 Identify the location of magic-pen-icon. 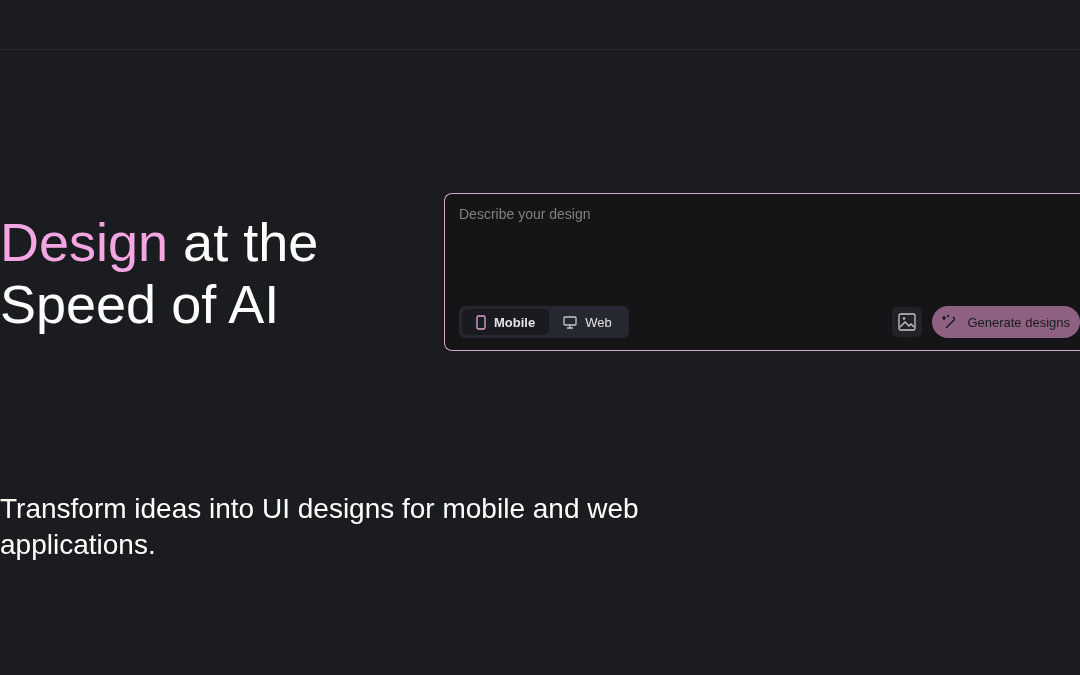
(950, 322).